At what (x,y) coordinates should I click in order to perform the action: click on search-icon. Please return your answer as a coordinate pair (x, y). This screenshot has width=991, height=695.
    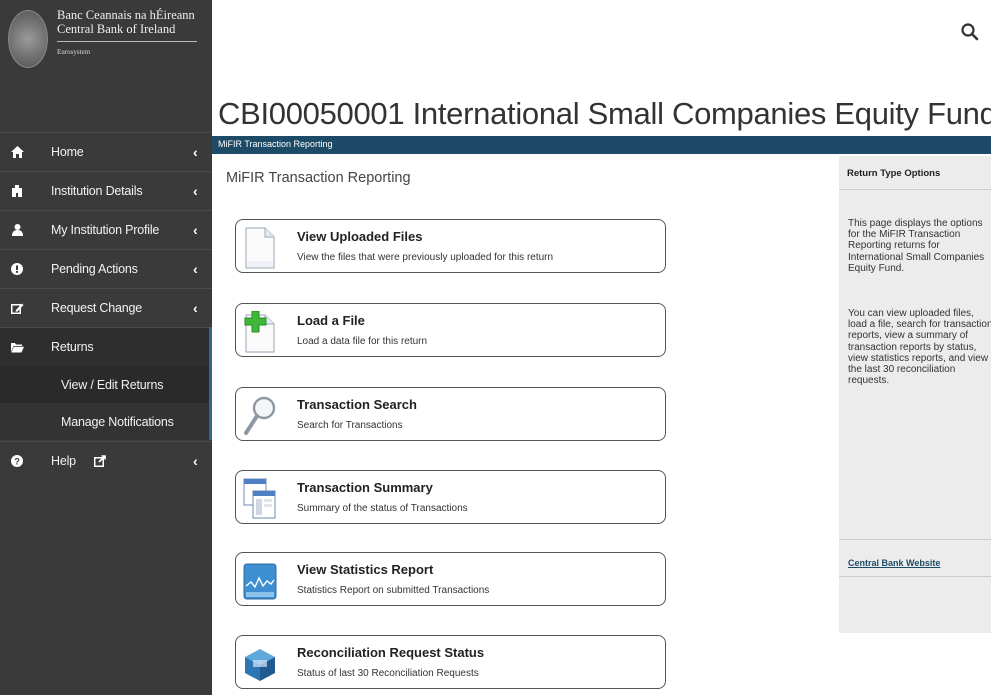
    Looking at the image, I should click on (970, 32).